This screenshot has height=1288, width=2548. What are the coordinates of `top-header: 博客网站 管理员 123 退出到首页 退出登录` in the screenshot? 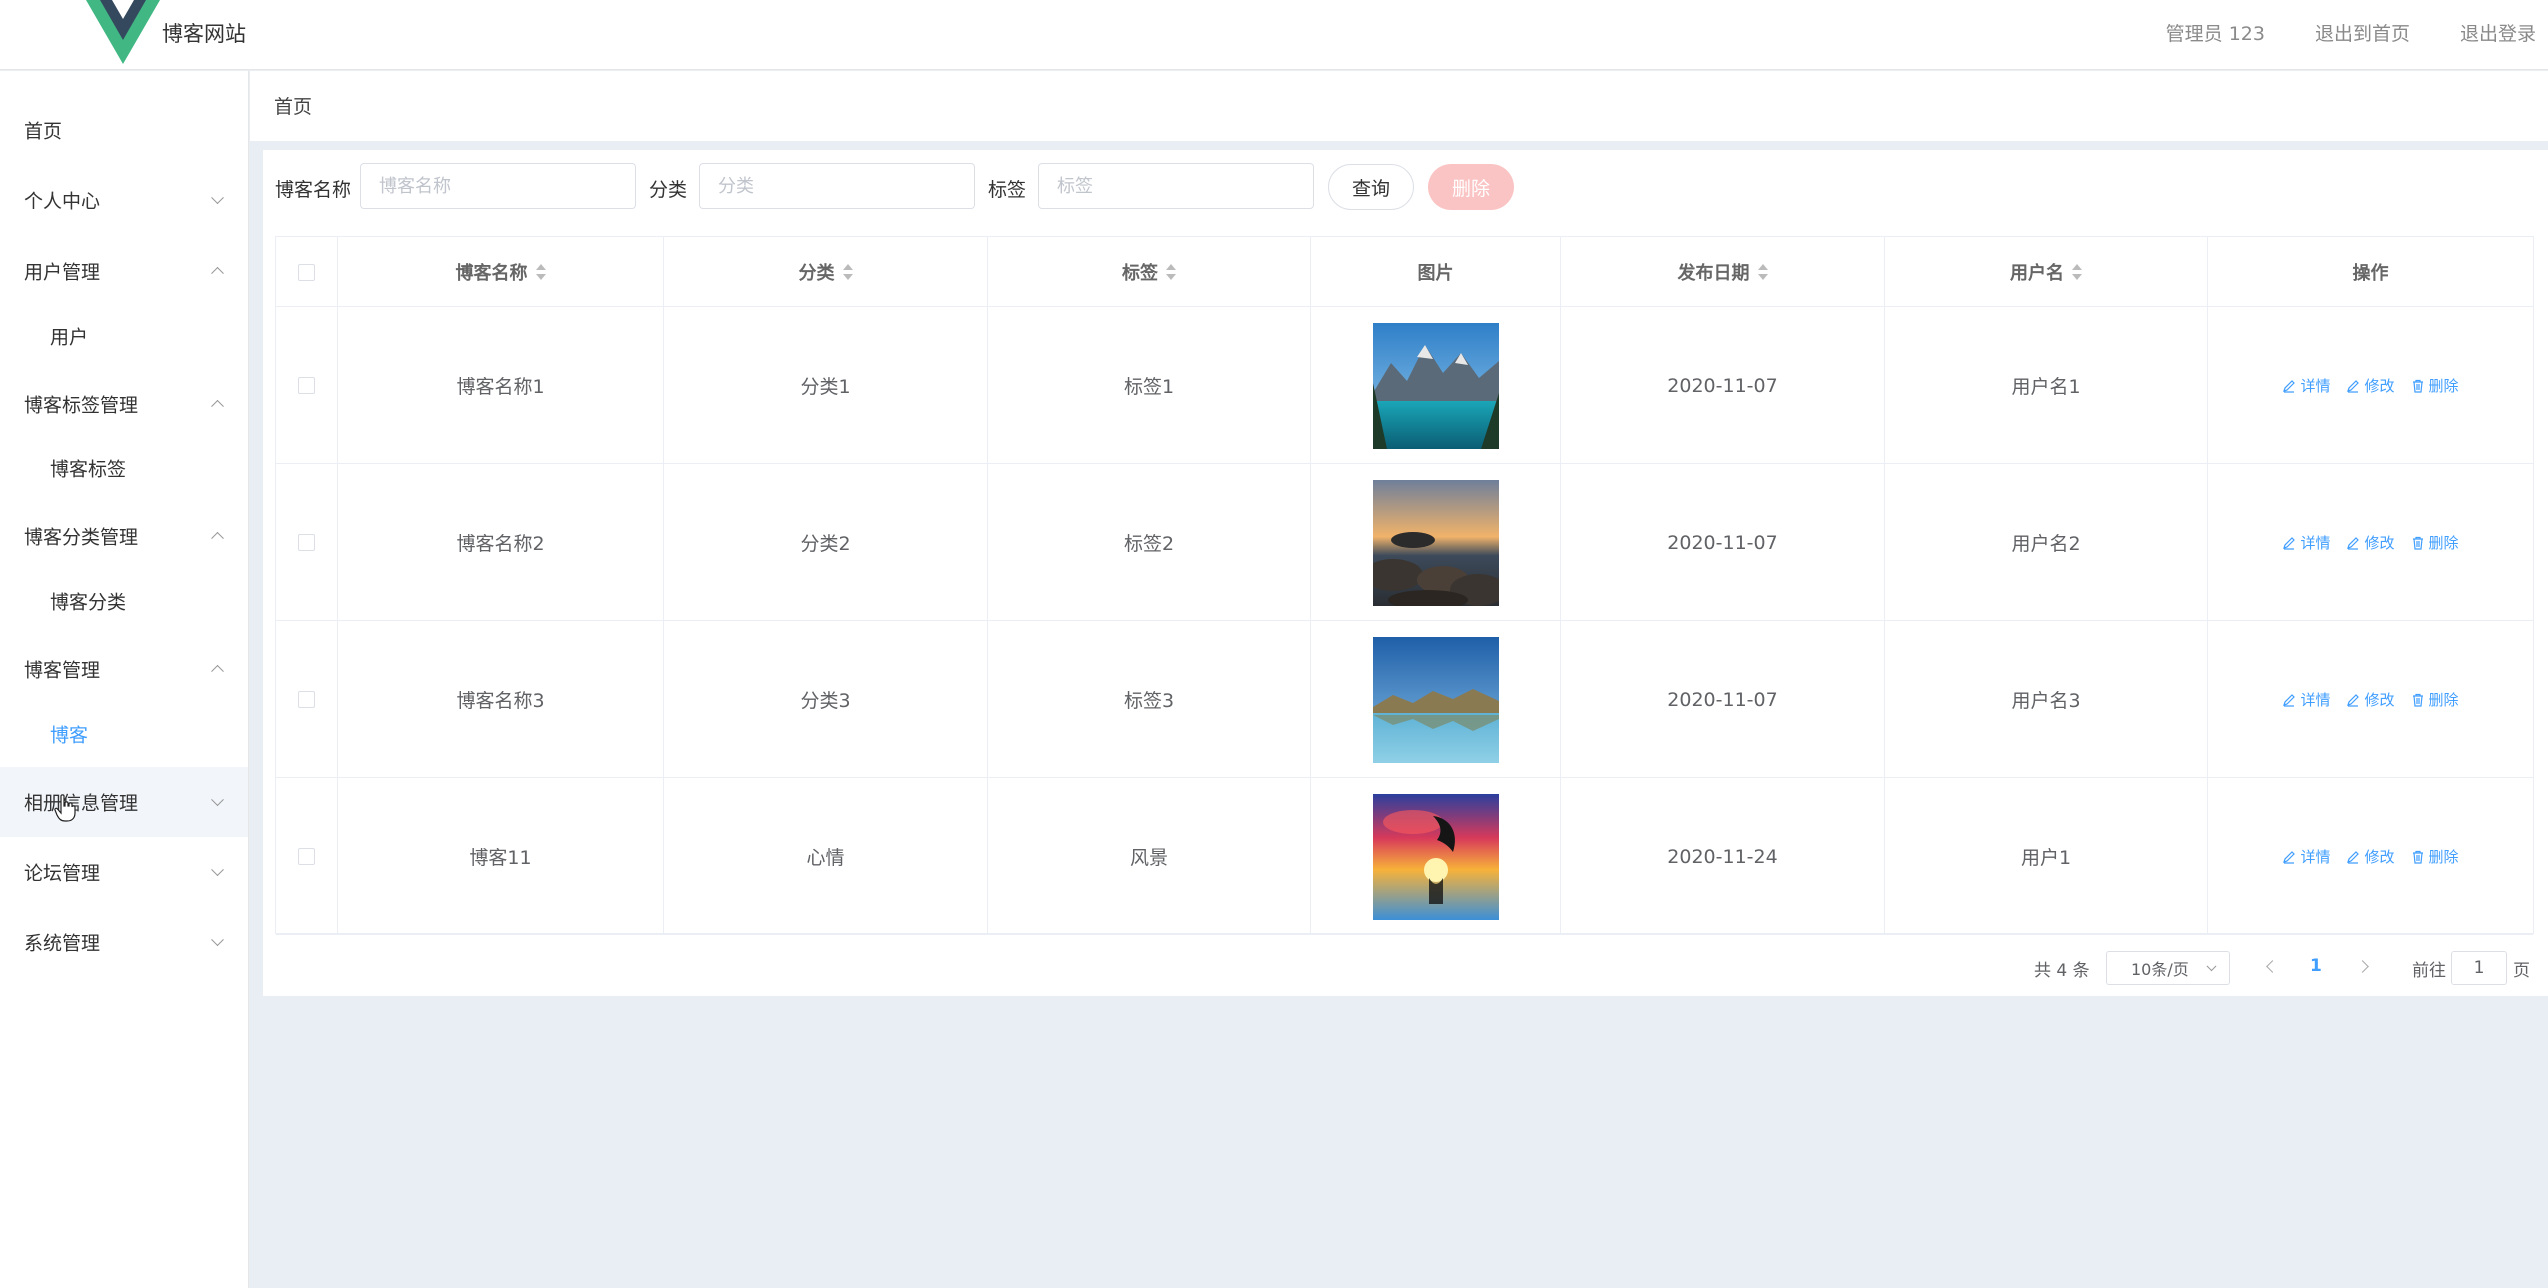 It's located at (1274, 35).